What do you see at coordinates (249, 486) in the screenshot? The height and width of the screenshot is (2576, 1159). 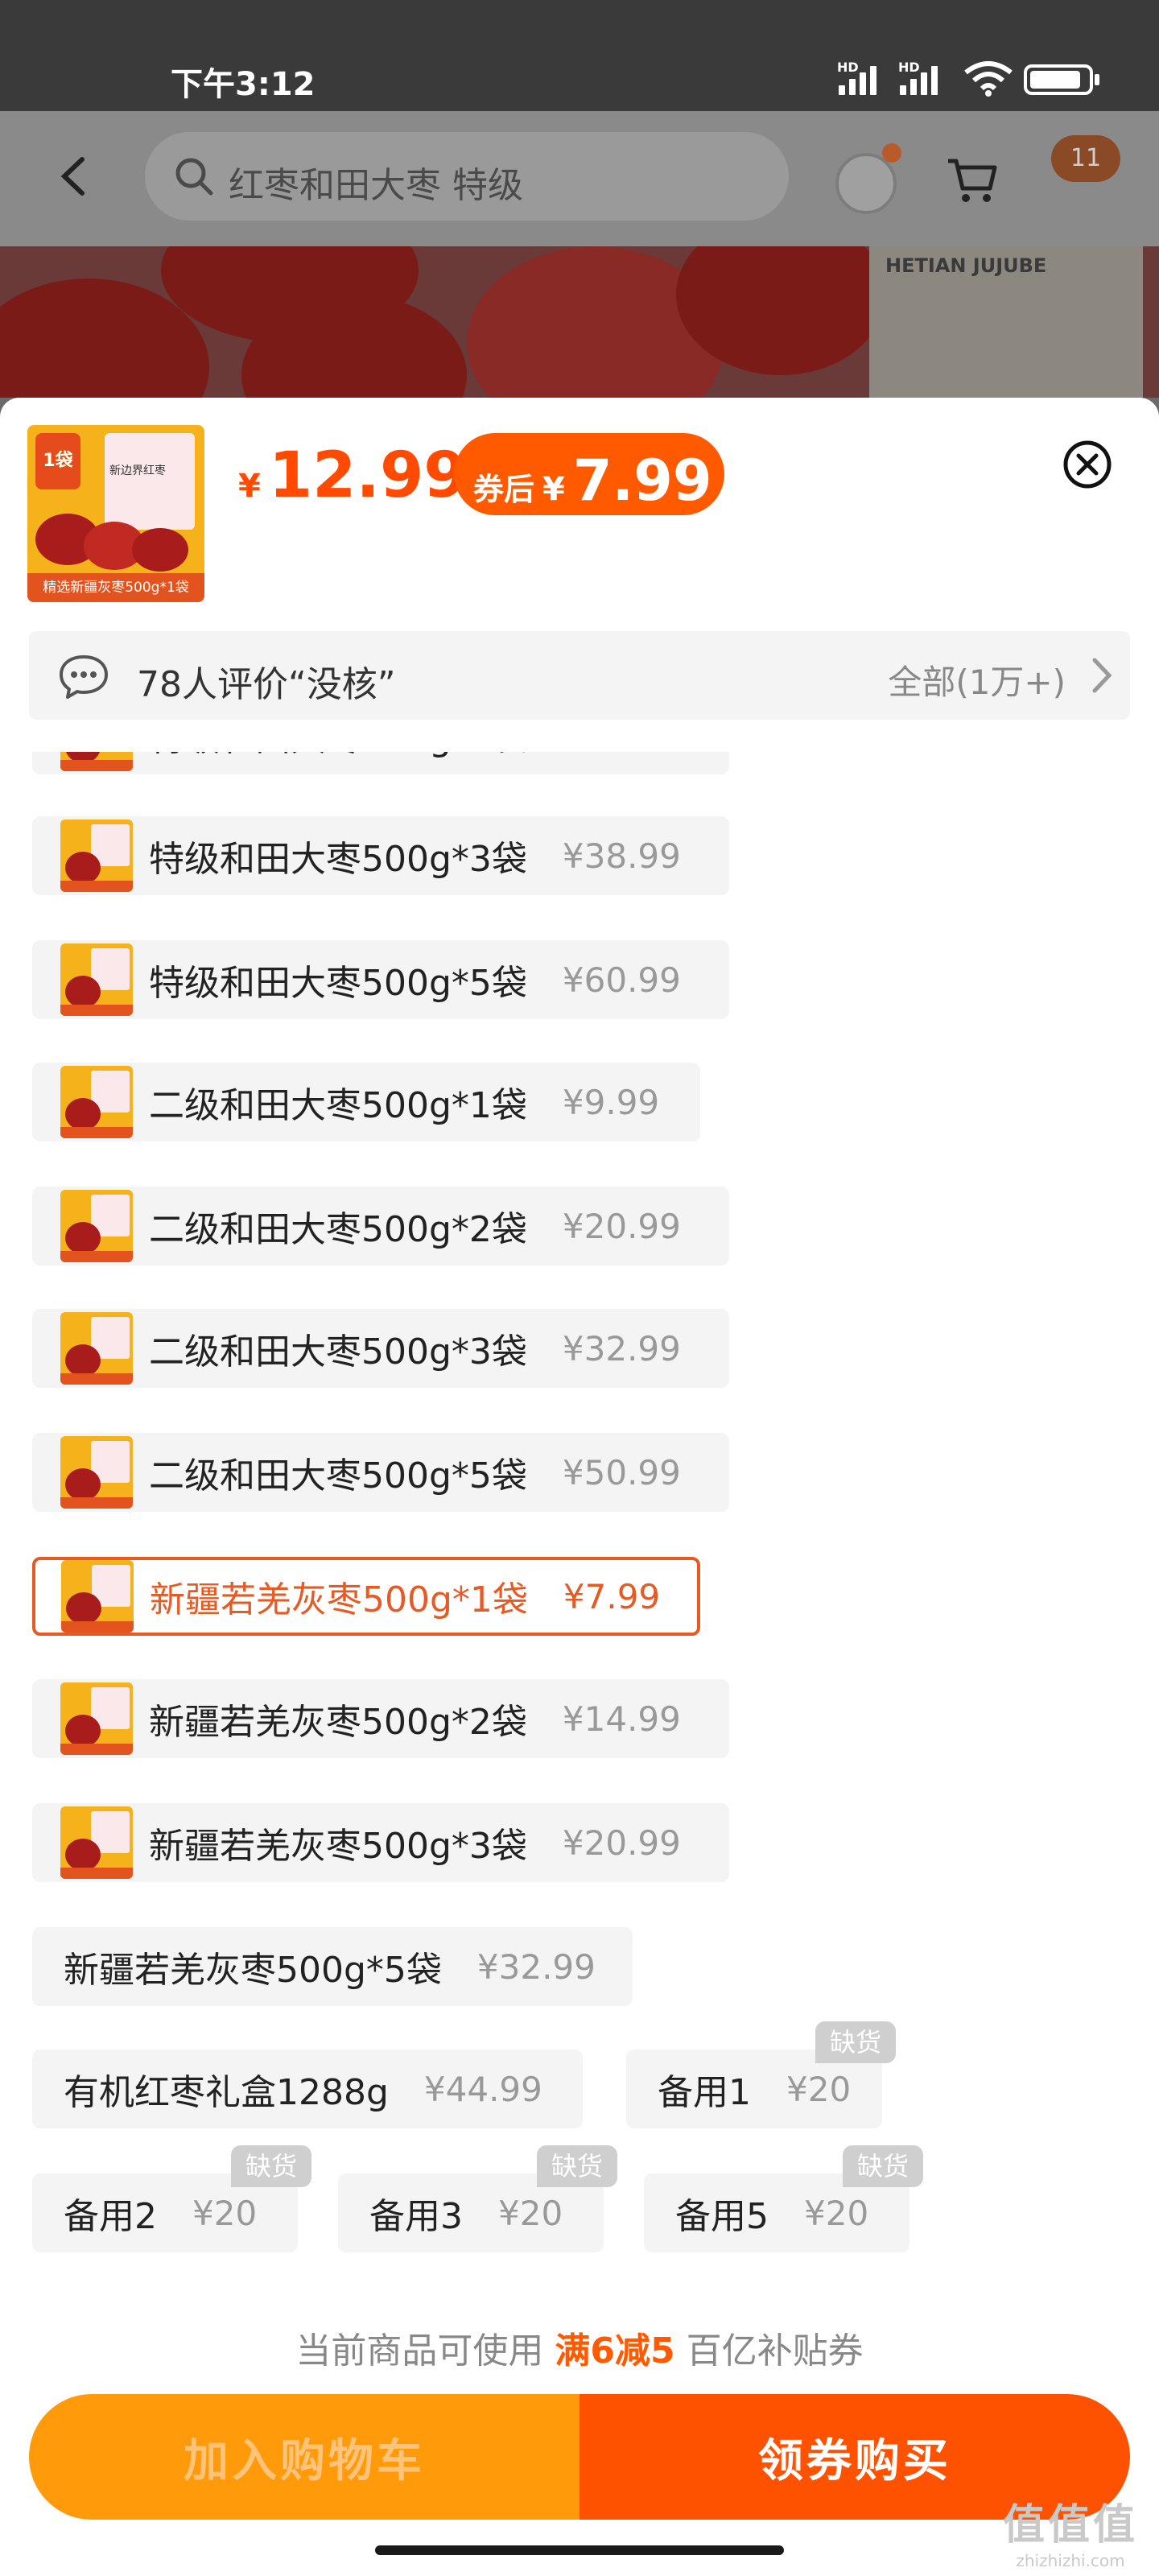 I see `price-currency: ¥` at bounding box center [249, 486].